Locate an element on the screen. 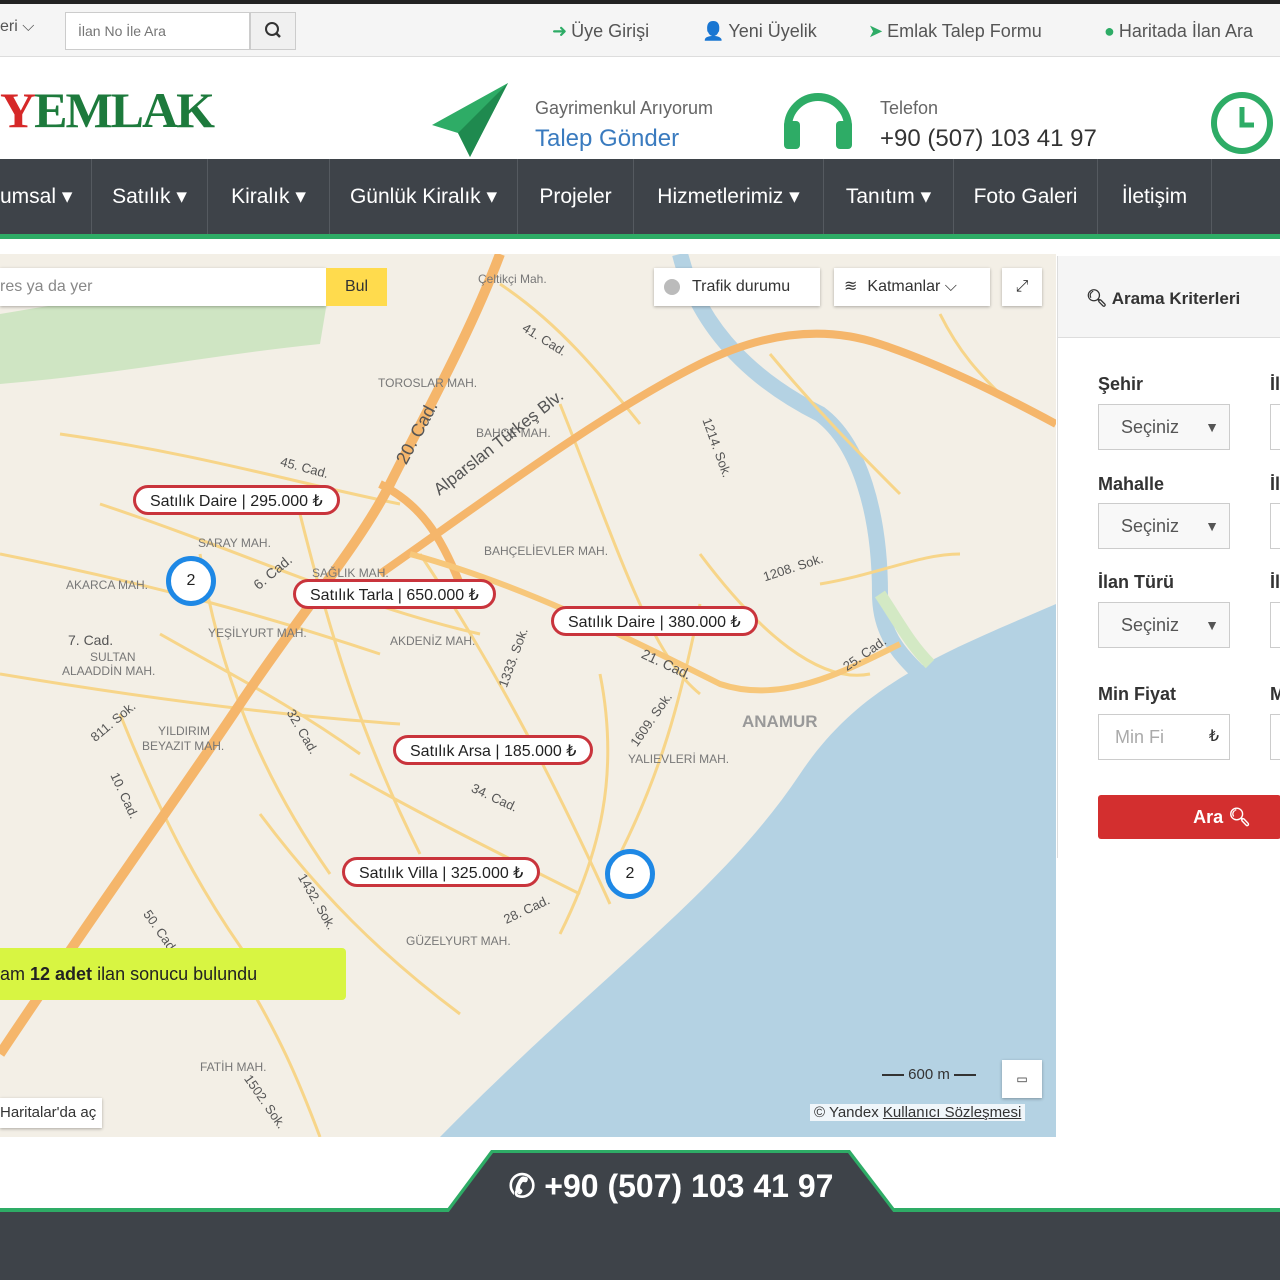 The image size is (1280, 1280). map-label: TOROSLAR MAH. is located at coordinates (428, 383).